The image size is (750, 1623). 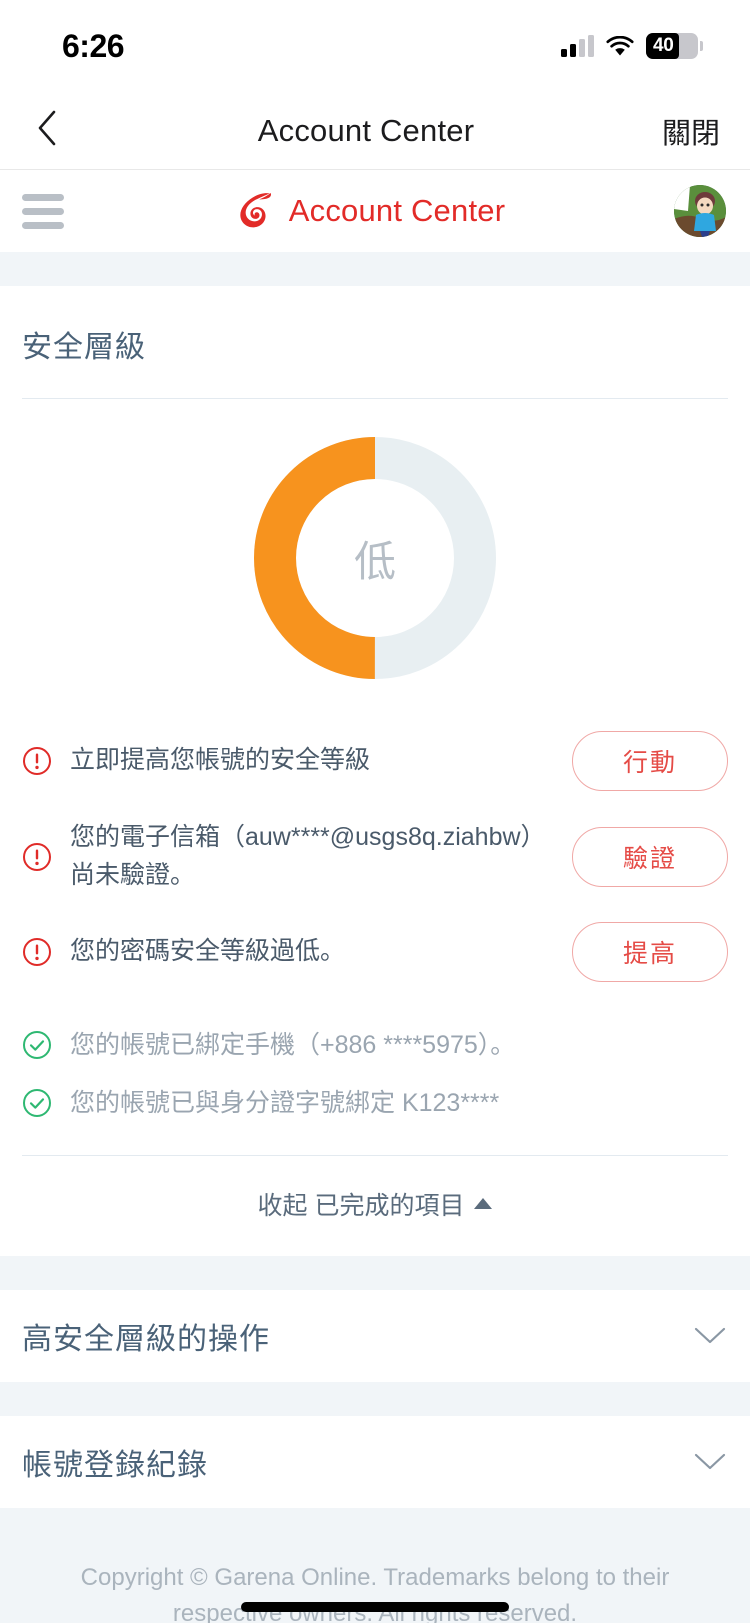 I want to click on collapse-completed-toggle: 收起 已完成的項目, so click(x=375, y=1206).